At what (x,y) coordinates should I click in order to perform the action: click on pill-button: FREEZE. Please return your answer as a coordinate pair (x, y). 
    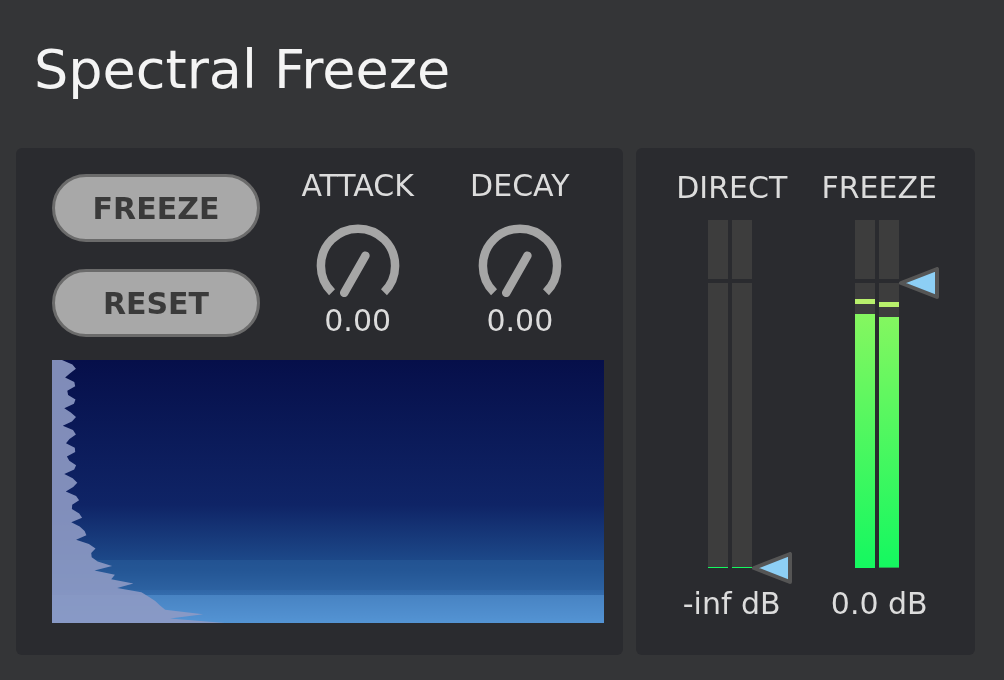
    Looking at the image, I should click on (156, 208).